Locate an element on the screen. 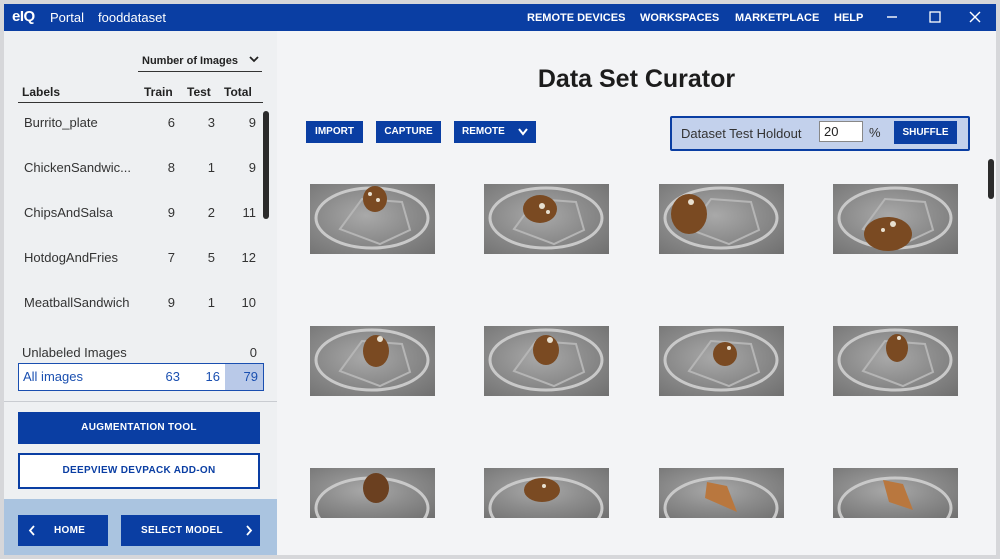  all-images-train-count: 63 is located at coordinates (172, 376).